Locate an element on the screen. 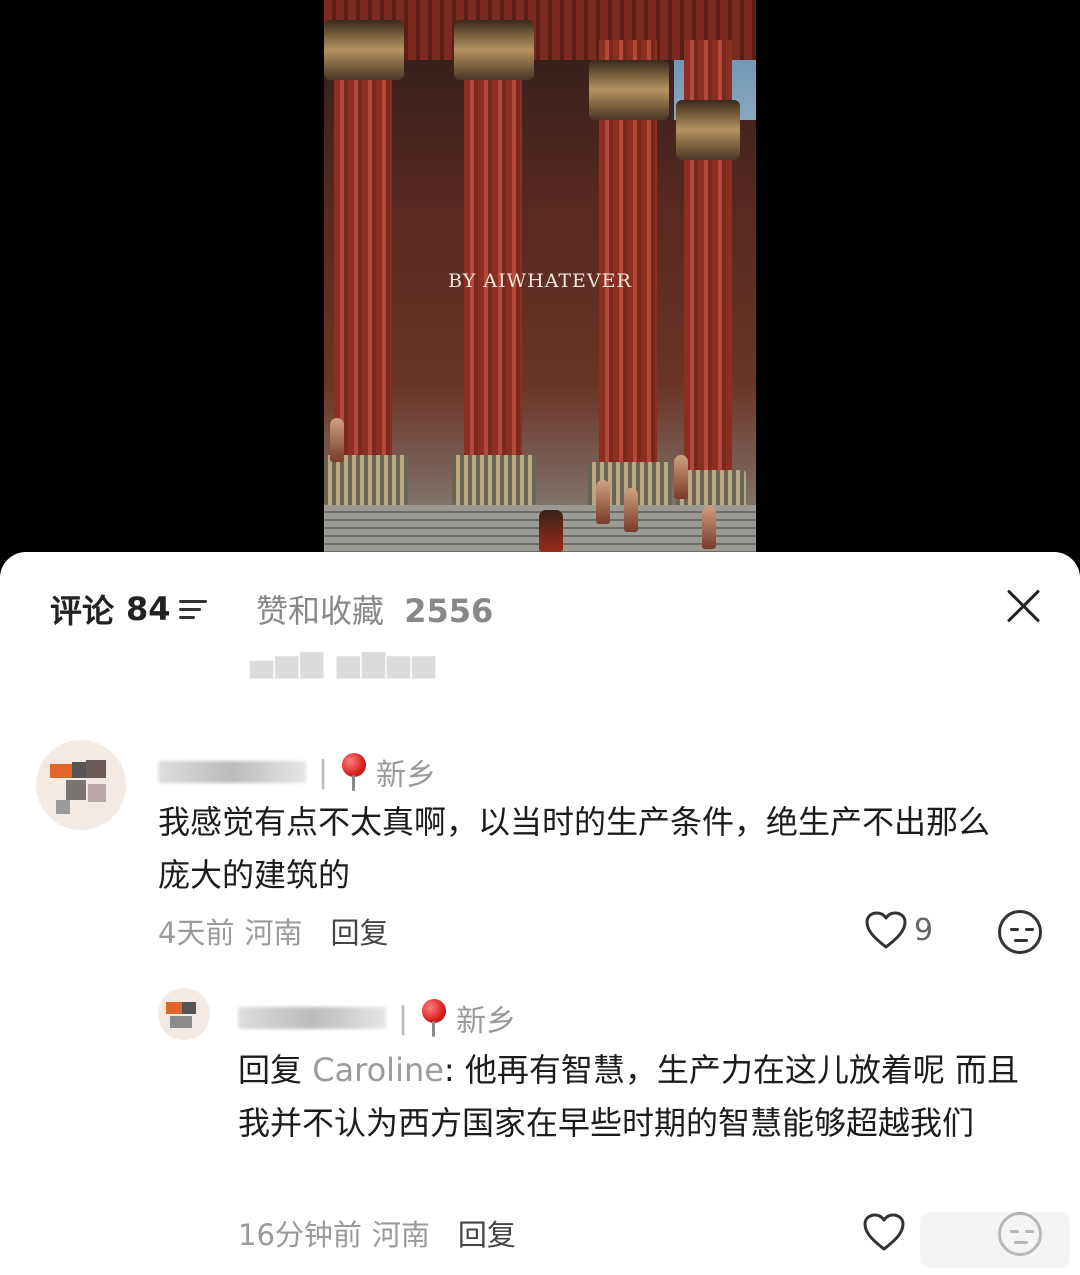 Image resolution: width=1080 pixels, height=1275 pixels. sort-icon is located at coordinates (193, 609).